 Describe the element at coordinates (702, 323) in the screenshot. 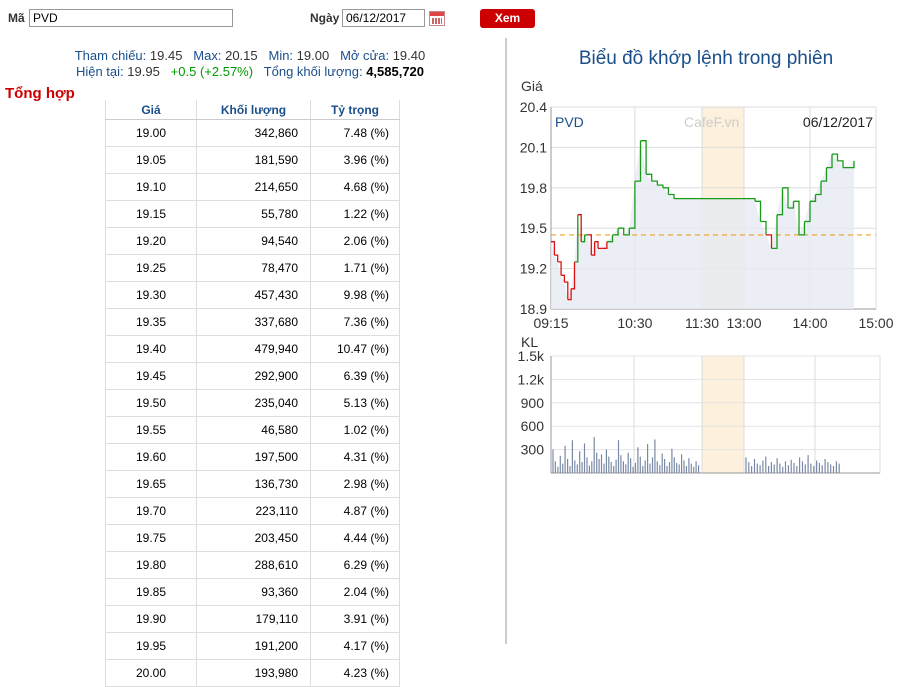

I see `time-tick-label: 11:30` at that location.